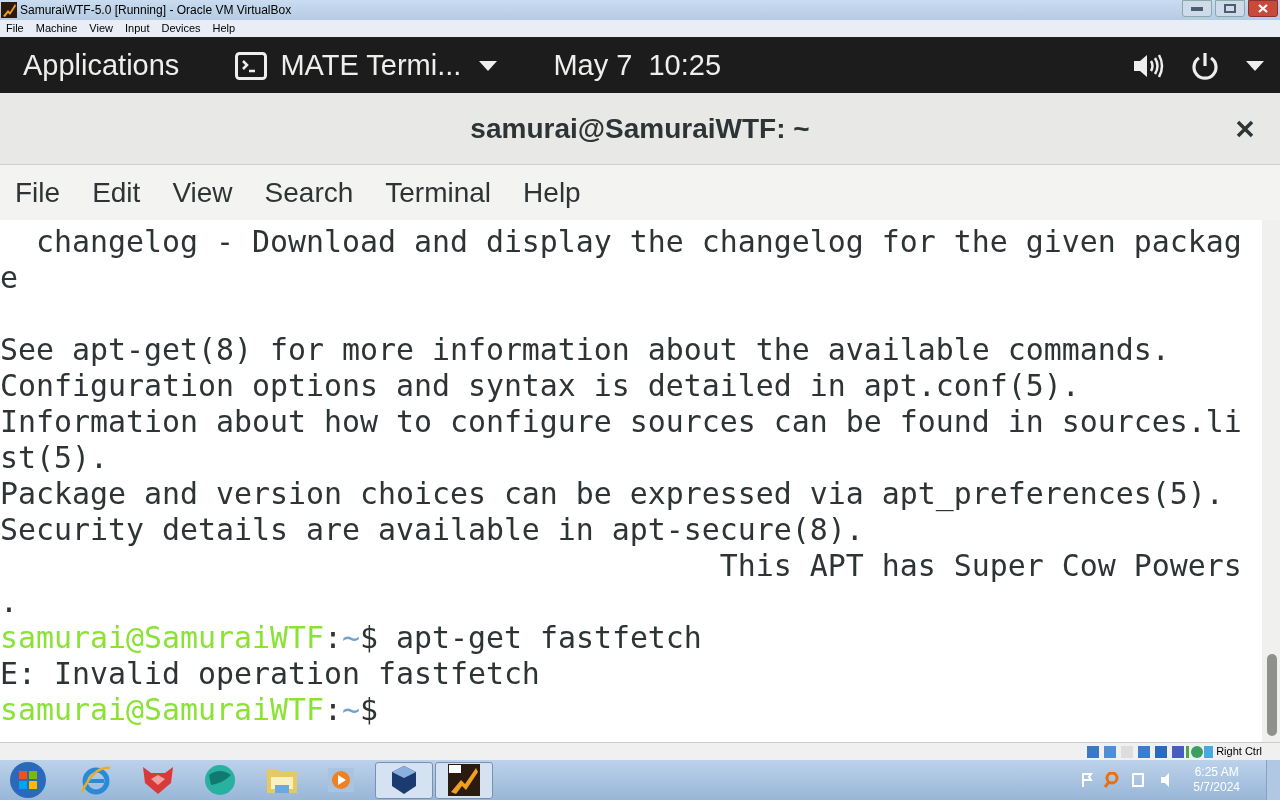  I want to click on menu-item: Input, so click(137, 28).